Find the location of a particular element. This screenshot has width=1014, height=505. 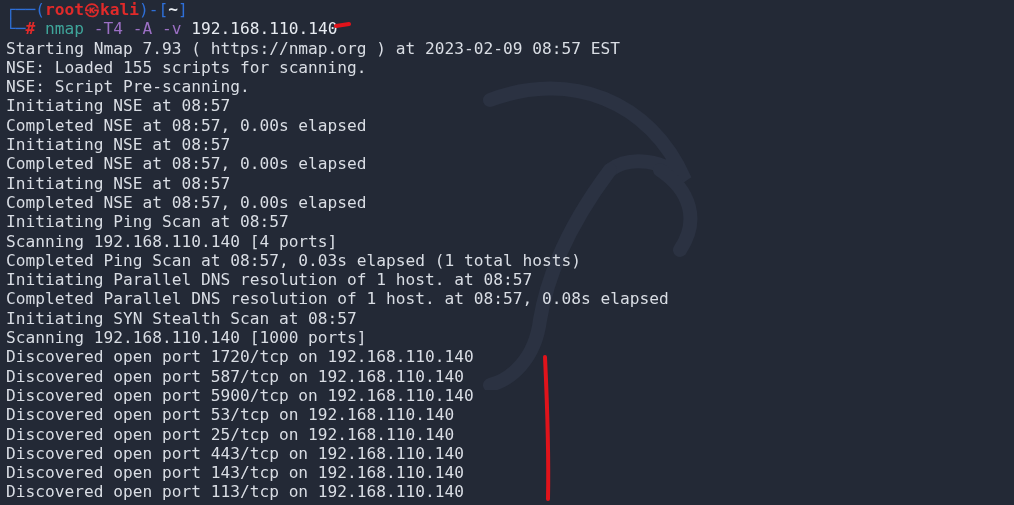

output-line: Discovered open port 25/tcp on 192.168.110.140 is located at coordinates (230, 434).